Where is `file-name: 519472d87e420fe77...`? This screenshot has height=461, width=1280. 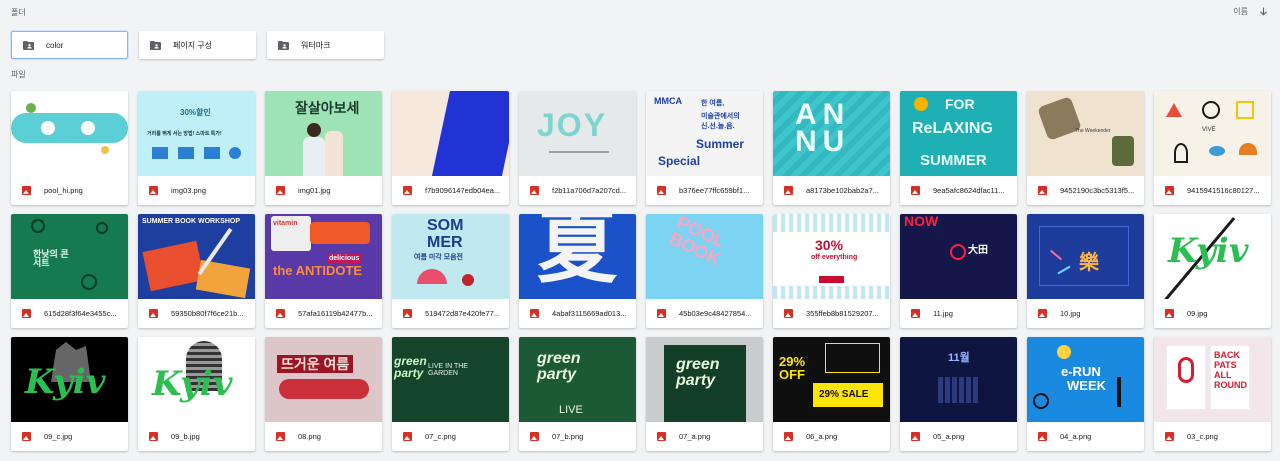
file-name: 519472d87e420fe77... is located at coordinates (463, 313).